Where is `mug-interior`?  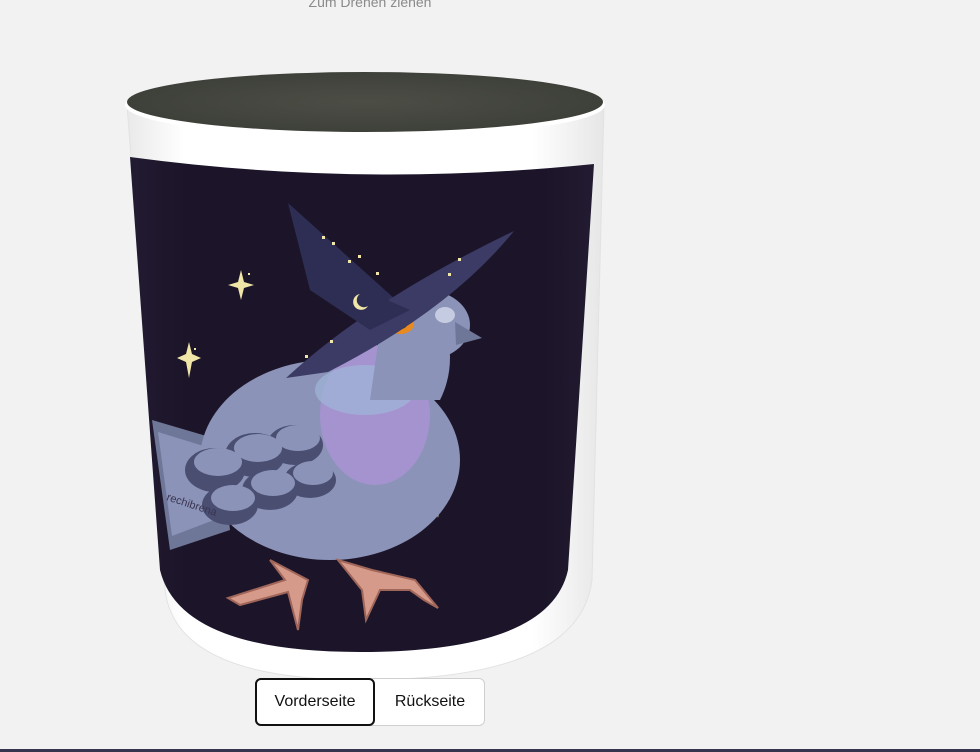 mug-interior is located at coordinates (365, 102).